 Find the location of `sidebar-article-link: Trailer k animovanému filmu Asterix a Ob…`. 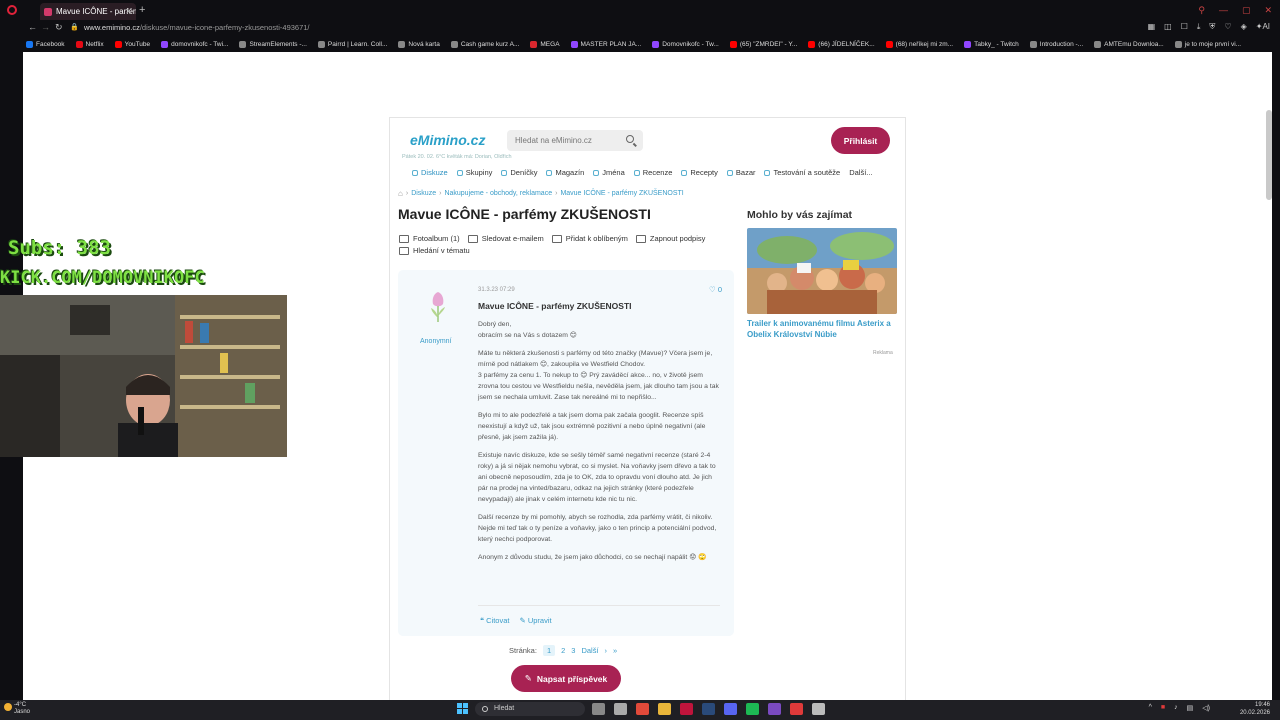

sidebar-article-link: Trailer k animovanému filmu Asterix a Ob… is located at coordinates (823, 329).